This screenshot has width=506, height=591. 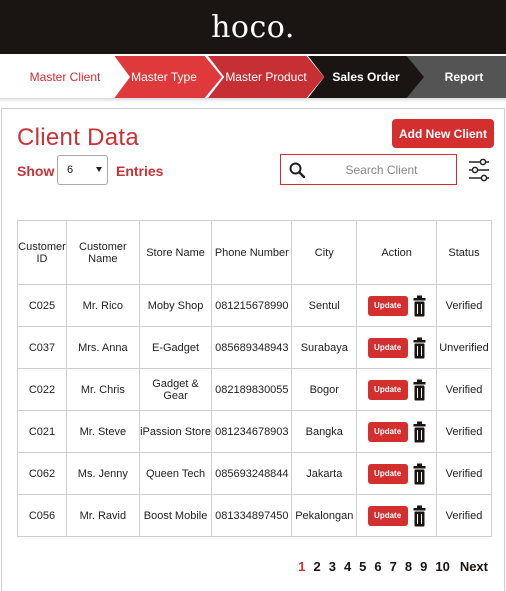 What do you see at coordinates (102, 252) in the screenshot?
I see `column-header: Customer Name` at bounding box center [102, 252].